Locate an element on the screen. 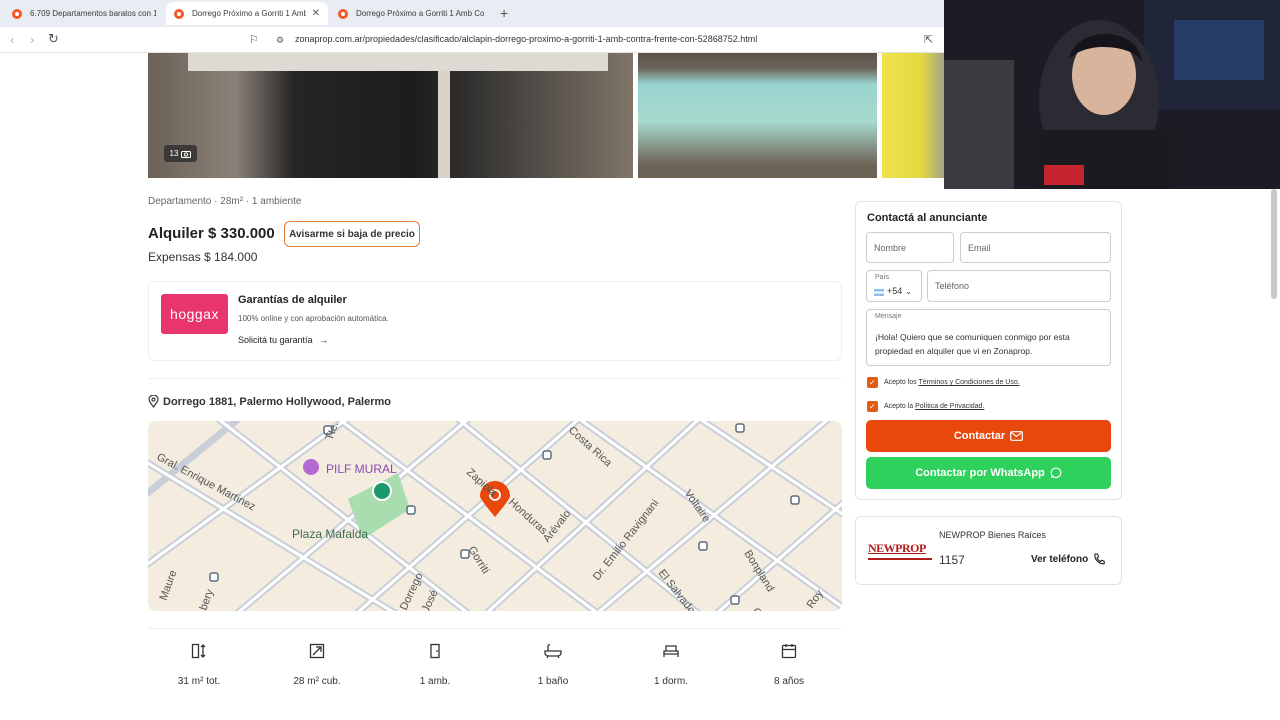 The width and height of the screenshot is (1280, 720). map-label-street: Maure is located at coordinates (169, 585).